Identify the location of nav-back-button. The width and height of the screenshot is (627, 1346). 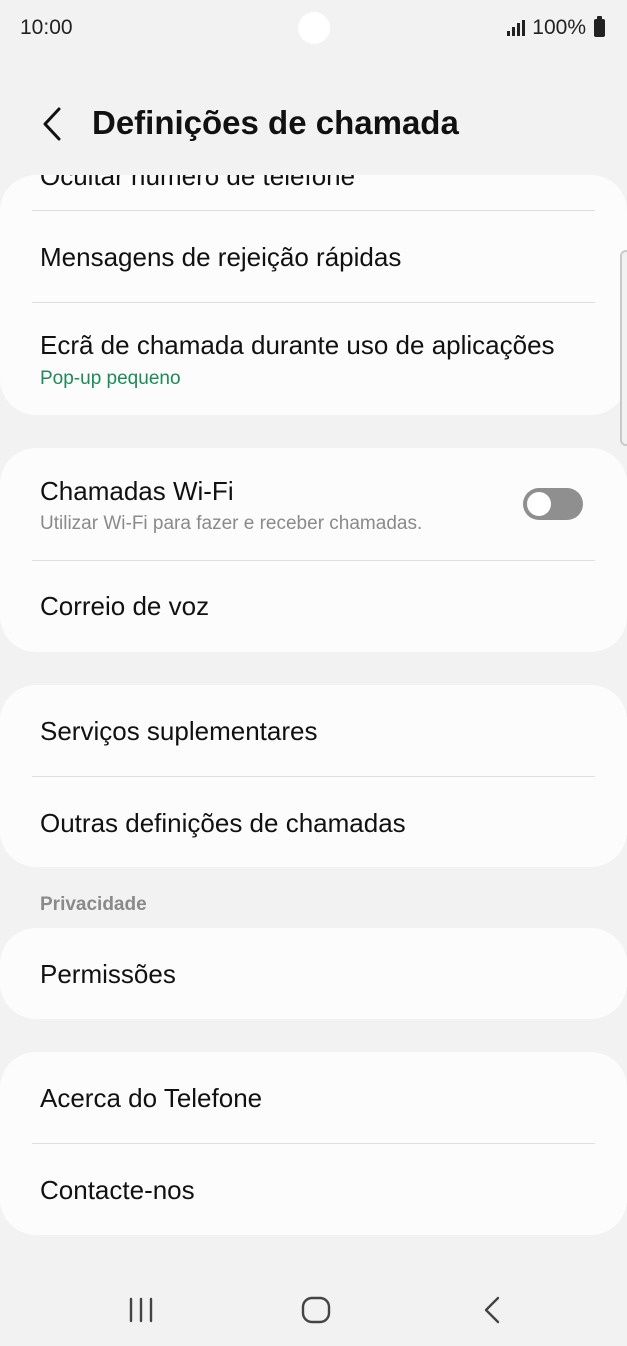
(492, 1310).